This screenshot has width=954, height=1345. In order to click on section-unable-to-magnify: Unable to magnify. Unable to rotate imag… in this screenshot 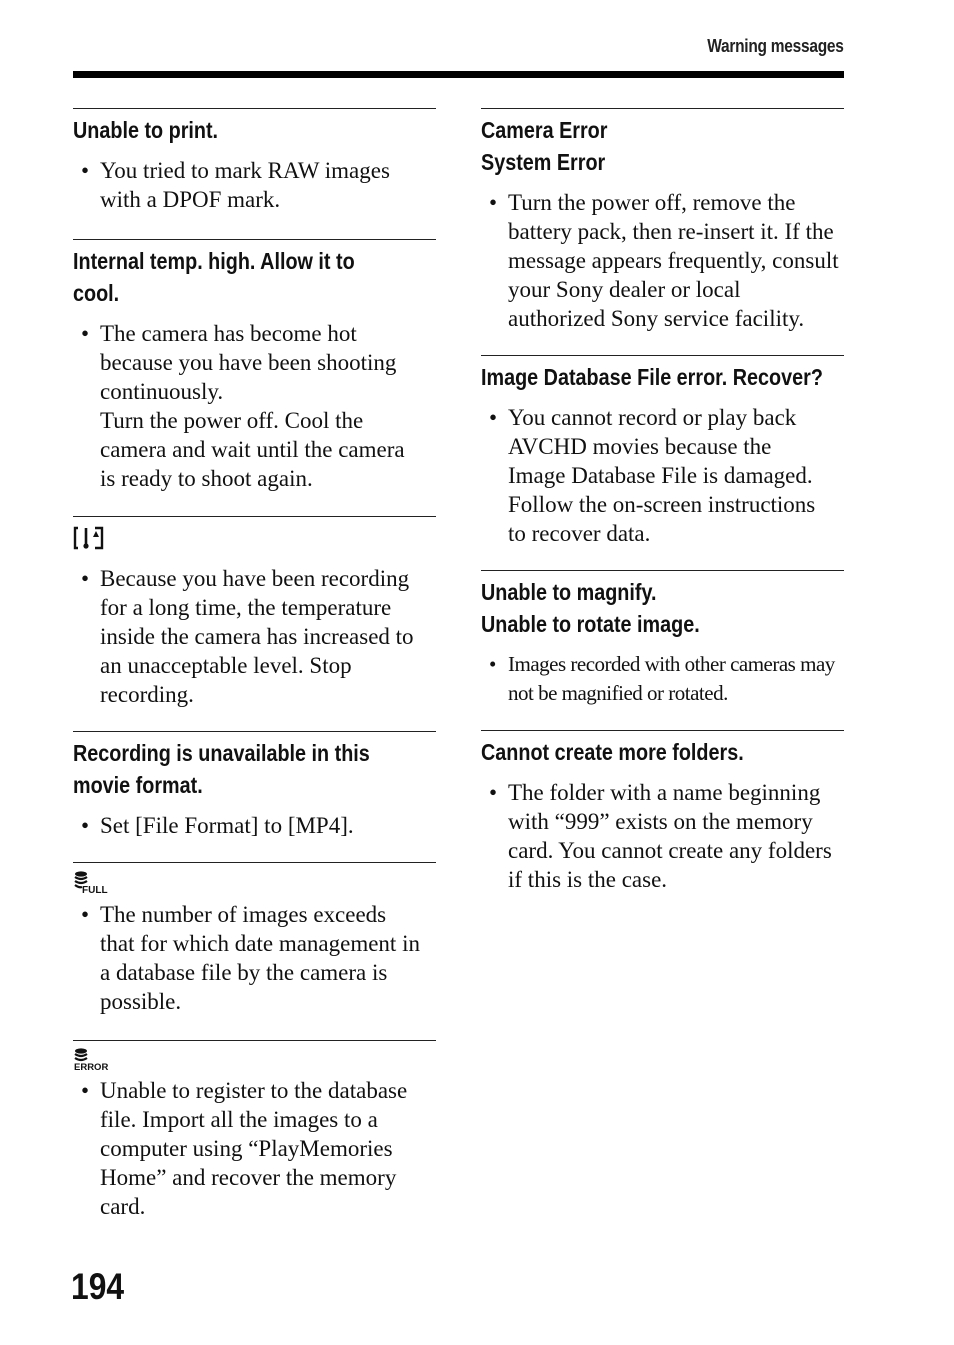, I will do `click(662, 650)`.